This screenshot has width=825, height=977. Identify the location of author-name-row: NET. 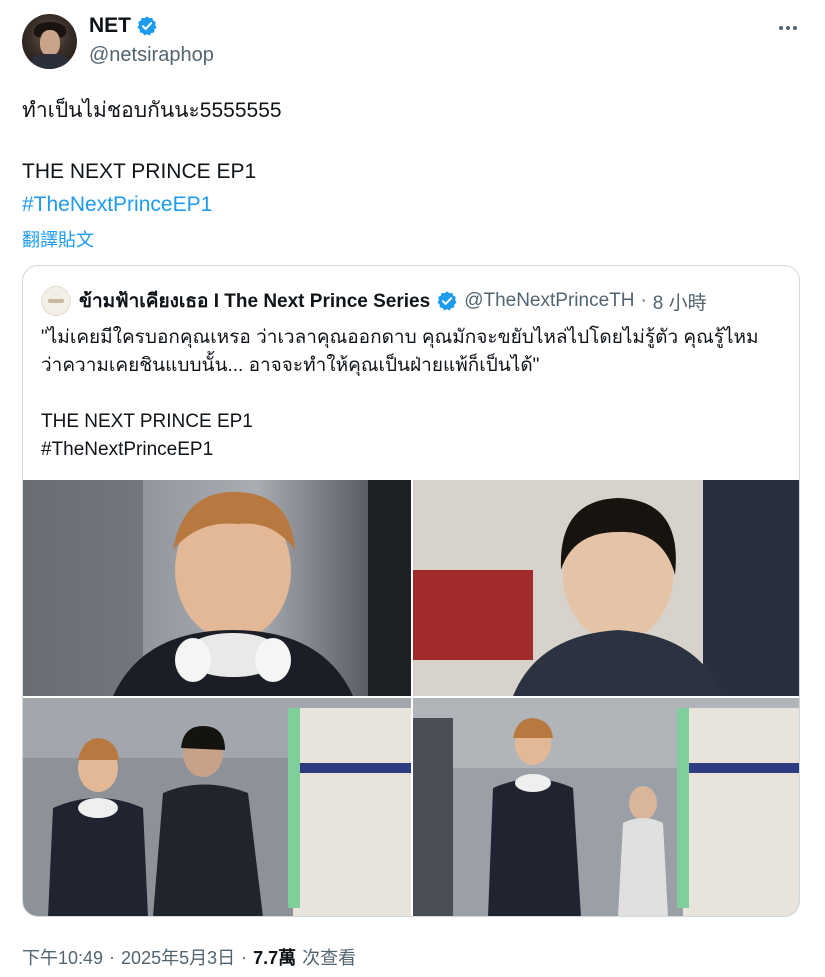
(123, 26).